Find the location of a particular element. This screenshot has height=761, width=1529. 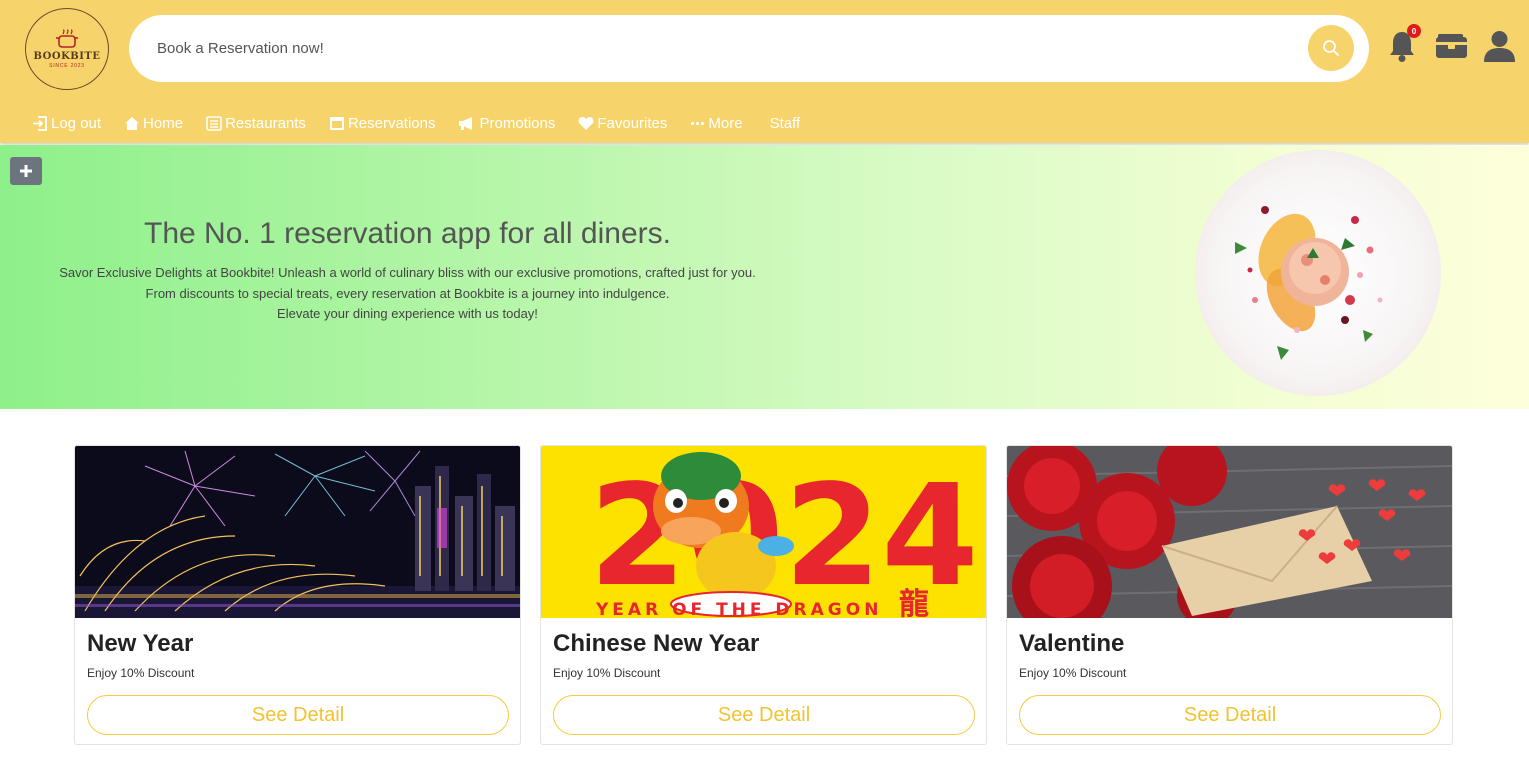

nav-favourites-label: Favourites is located at coordinates (632, 123).